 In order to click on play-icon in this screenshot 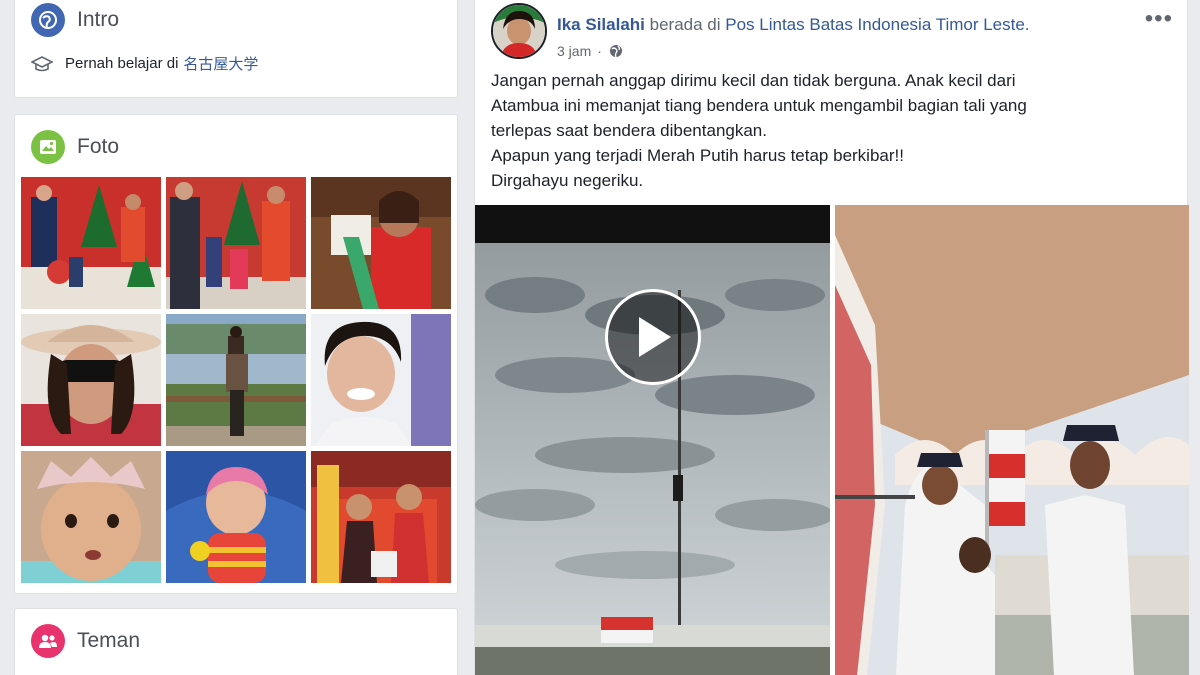, I will do `click(655, 337)`.